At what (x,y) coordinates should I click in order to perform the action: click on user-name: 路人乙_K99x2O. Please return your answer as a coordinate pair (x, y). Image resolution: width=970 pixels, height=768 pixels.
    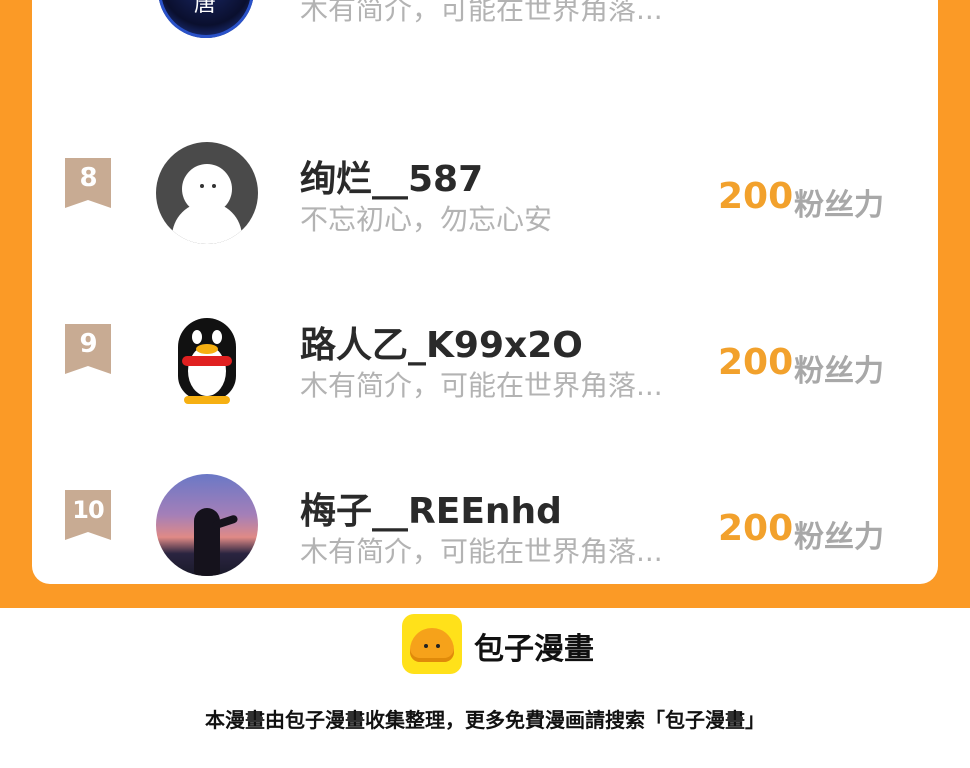
    Looking at the image, I should click on (441, 342).